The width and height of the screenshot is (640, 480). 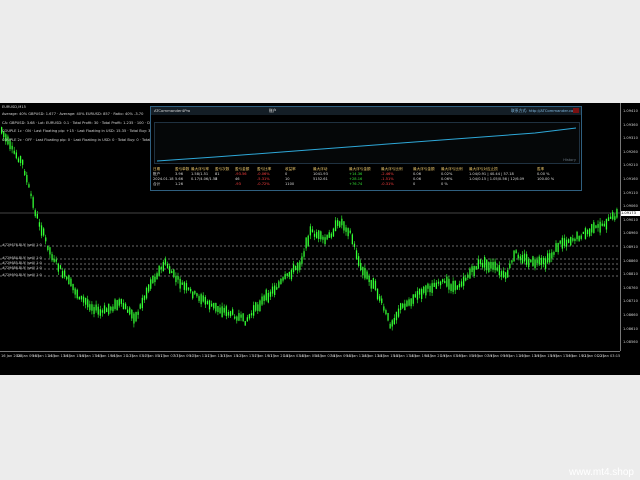 I want to click on stats-cell: 1041.93, so click(x=320, y=174).